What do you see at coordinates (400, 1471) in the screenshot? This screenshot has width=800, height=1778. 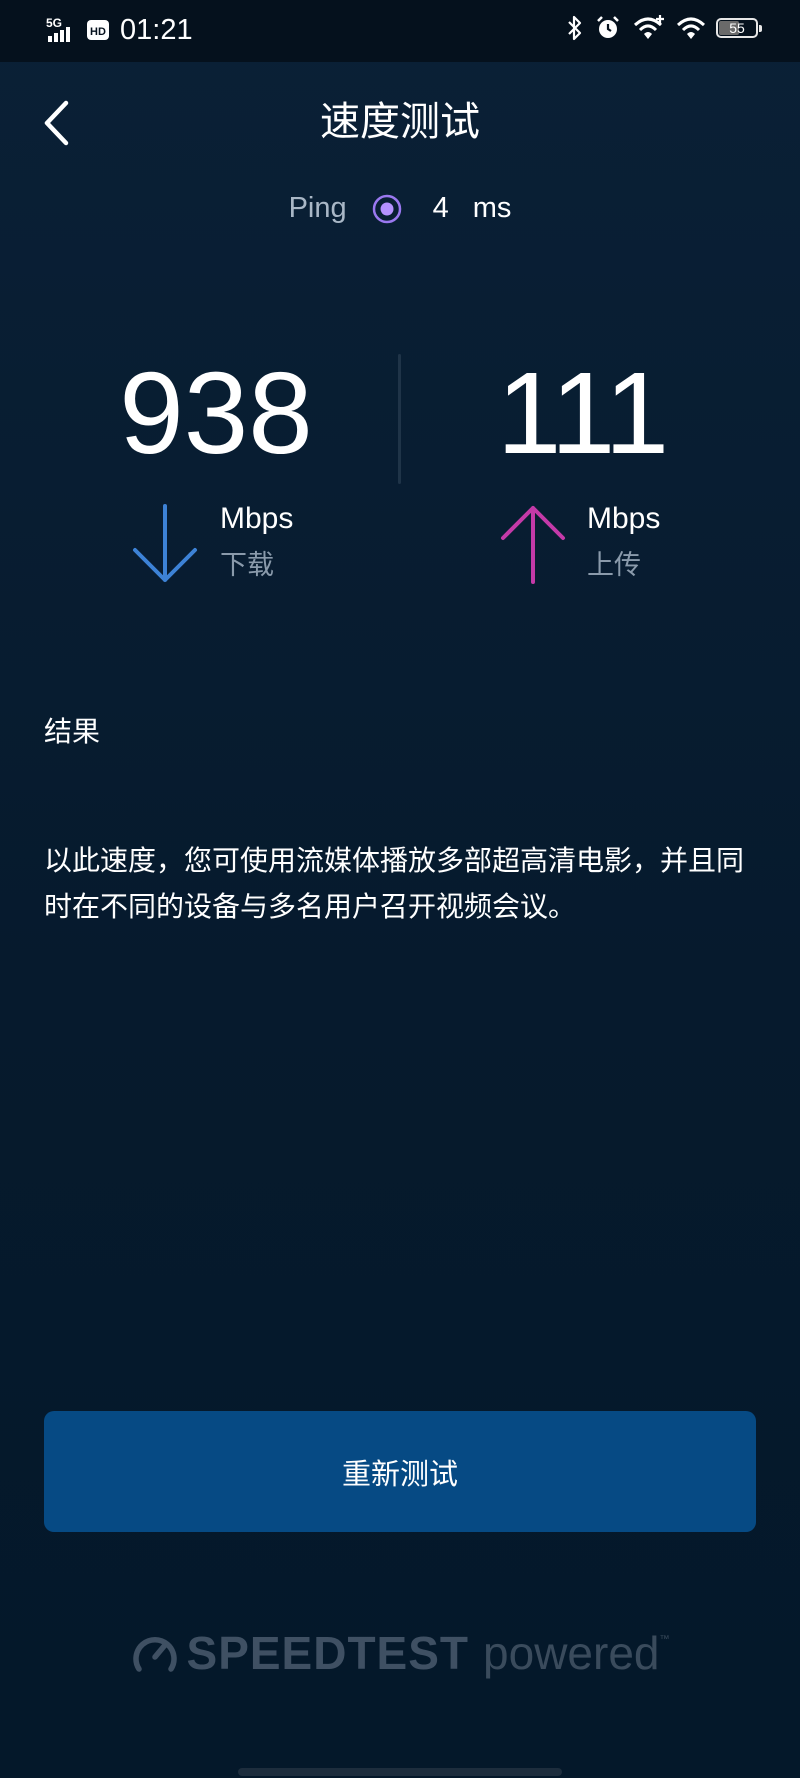 I see `retest-button: 重新测试` at bounding box center [400, 1471].